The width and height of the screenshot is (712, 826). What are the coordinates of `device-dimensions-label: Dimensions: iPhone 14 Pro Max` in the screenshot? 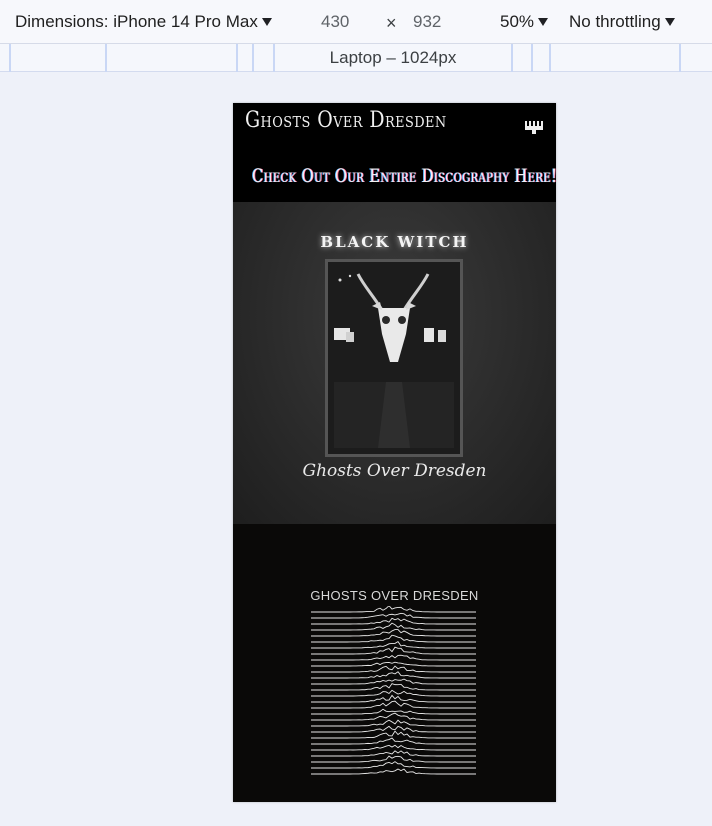 It's located at (136, 21).